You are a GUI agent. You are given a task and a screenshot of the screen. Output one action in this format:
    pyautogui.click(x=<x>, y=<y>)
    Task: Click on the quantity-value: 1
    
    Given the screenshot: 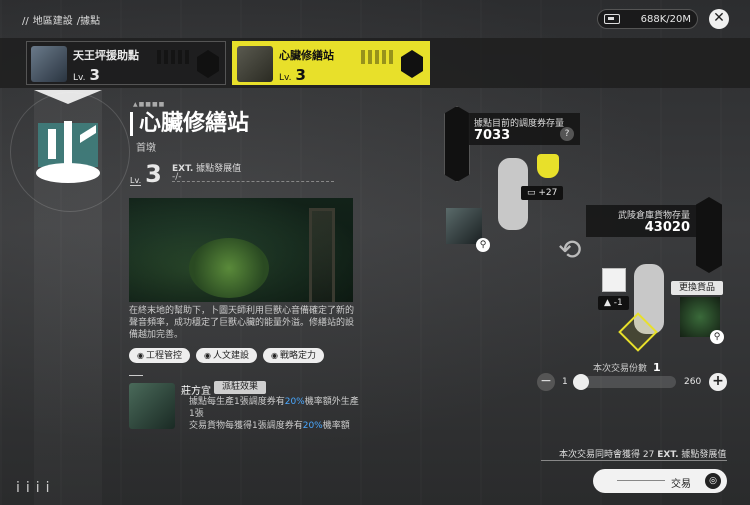 What is the action you would take?
    pyautogui.click(x=657, y=367)
    